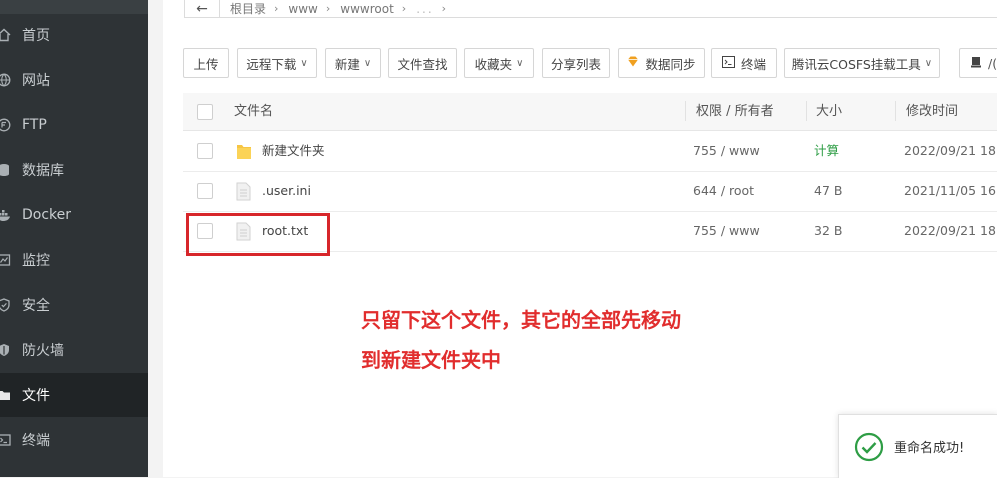 The width and height of the screenshot is (997, 478). I want to click on sidebar-item-label: 终端, so click(36, 441).